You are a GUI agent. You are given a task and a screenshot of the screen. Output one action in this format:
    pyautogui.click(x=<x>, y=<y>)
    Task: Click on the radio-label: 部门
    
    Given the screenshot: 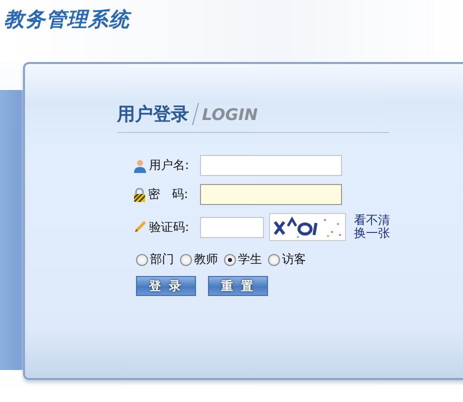 What is the action you would take?
    pyautogui.click(x=162, y=259)
    